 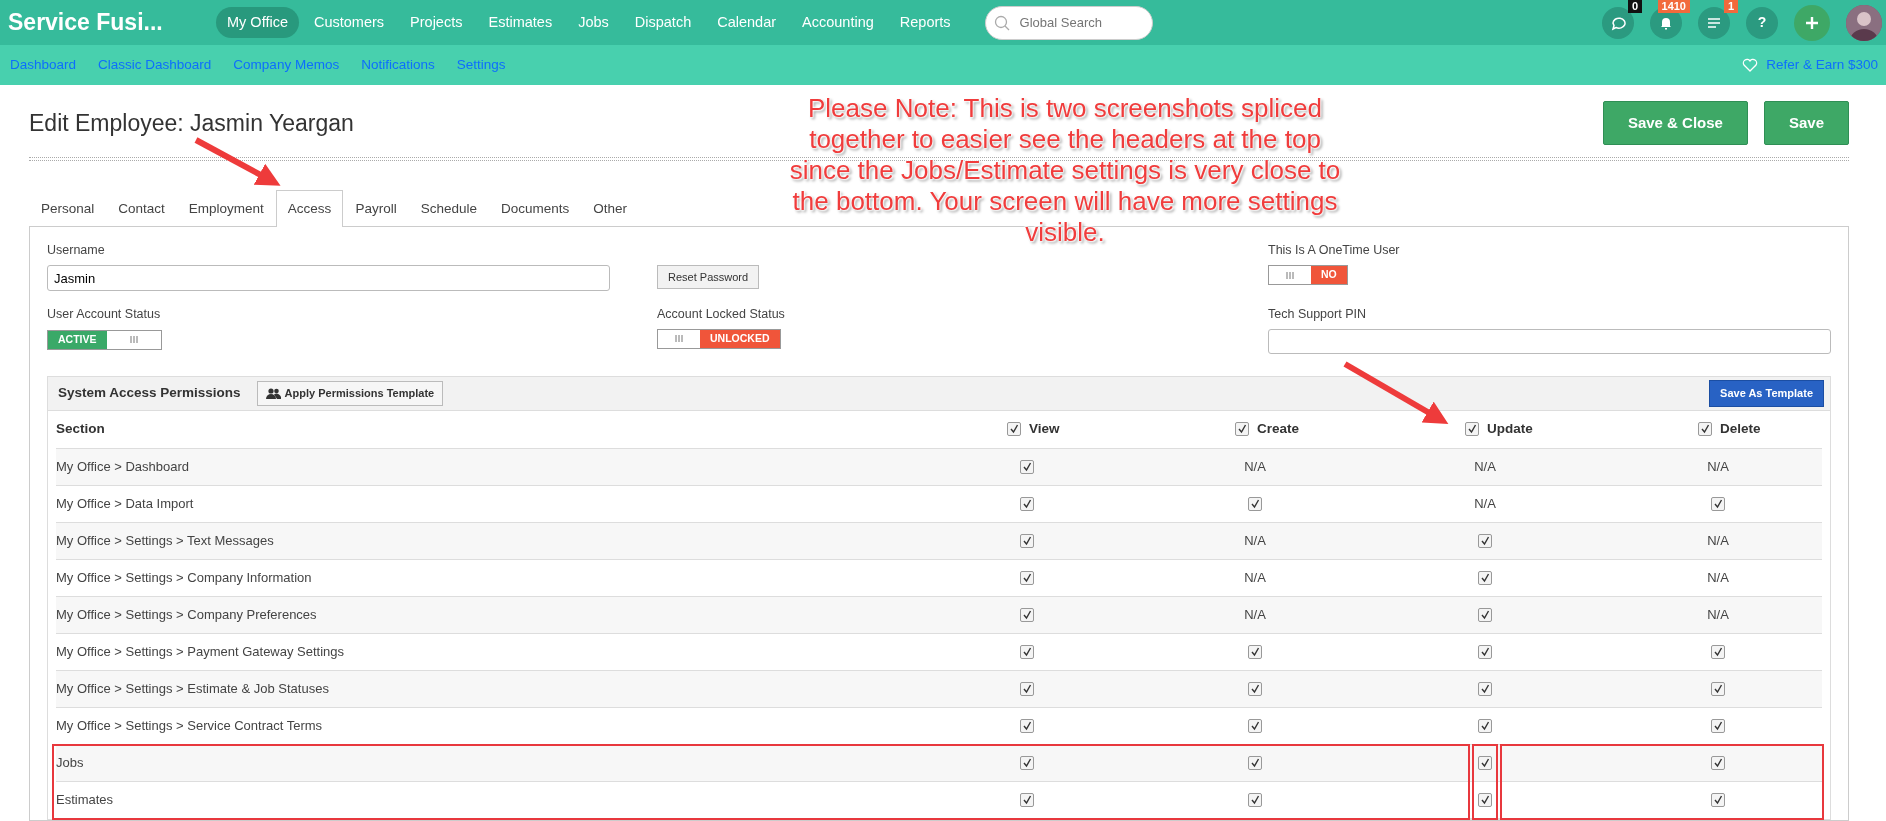 What do you see at coordinates (141, 209) in the screenshot?
I see `tab: Contact` at bounding box center [141, 209].